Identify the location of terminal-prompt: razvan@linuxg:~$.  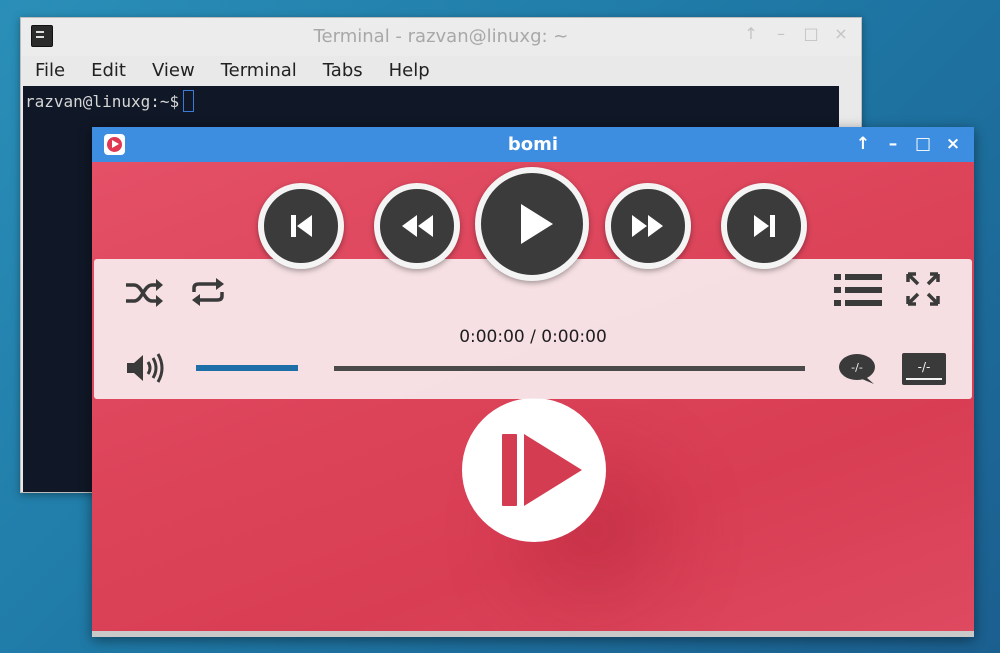
(102, 101).